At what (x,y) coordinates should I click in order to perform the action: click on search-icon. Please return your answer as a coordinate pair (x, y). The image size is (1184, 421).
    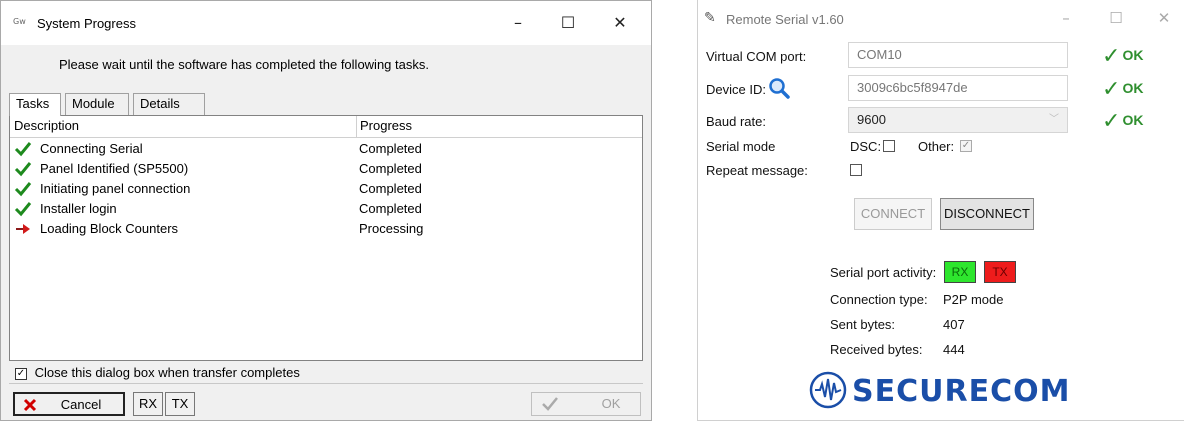
    Looking at the image, I should click on (779, 88).